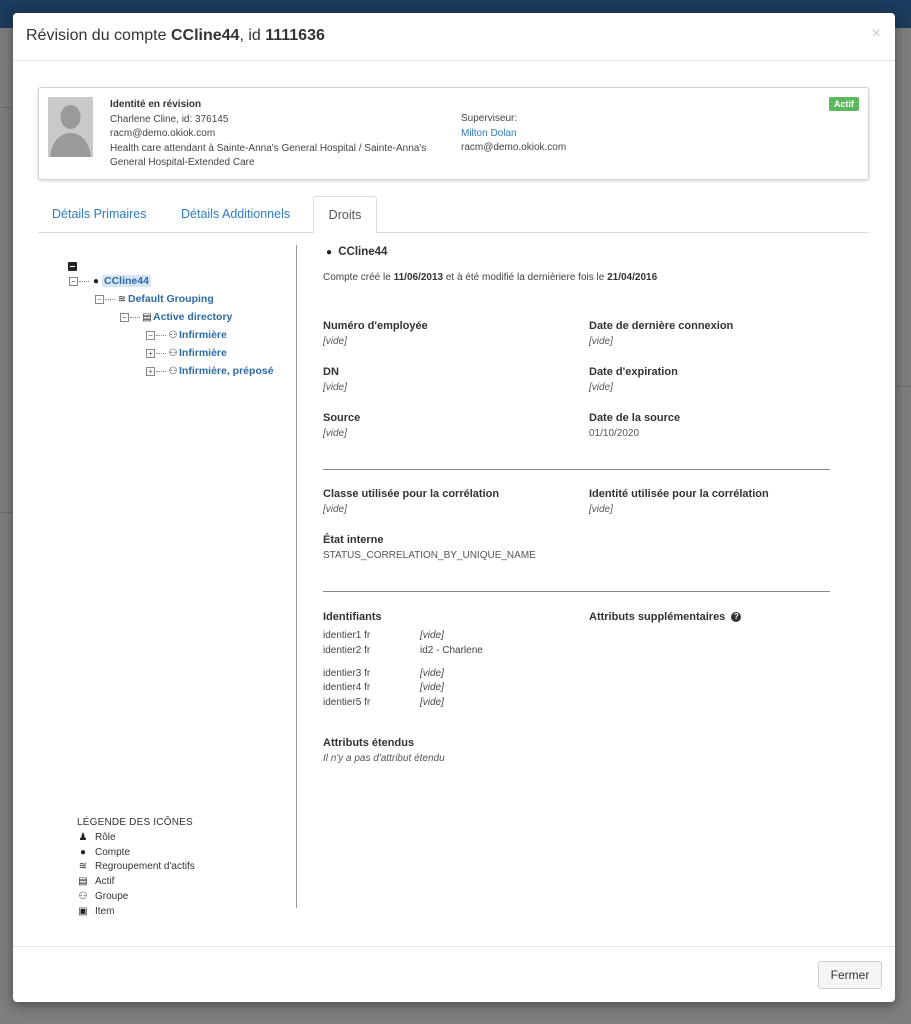 Image resolution: width=911 pixels, height=1024 pixels. What do you see at coordinates (112, 896) in the screenshot?
I see `legend-label: Groupe` at bounding box center [112, 896].